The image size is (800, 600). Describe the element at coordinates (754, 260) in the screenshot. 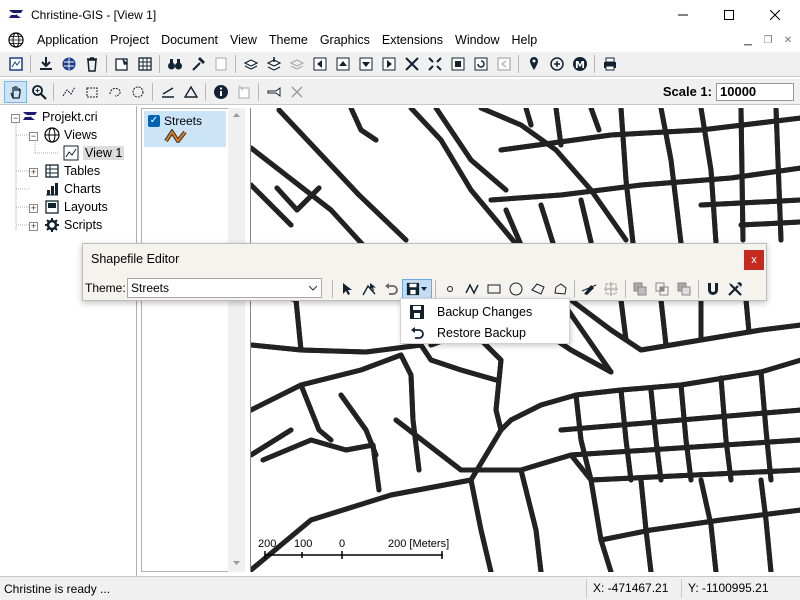

I see `dialog-close-button: x` at that location.